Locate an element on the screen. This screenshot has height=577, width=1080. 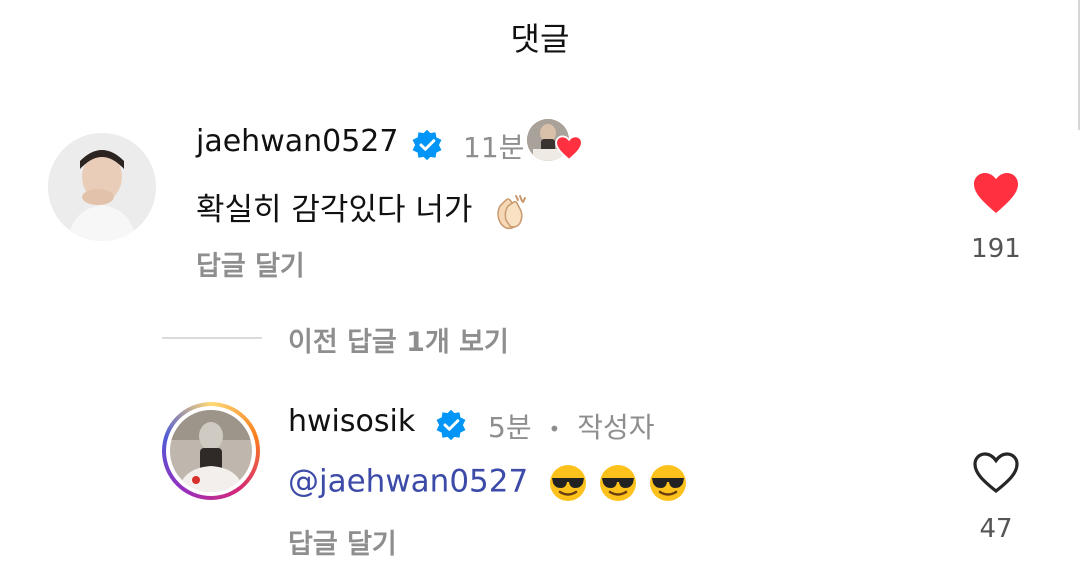
creator-liked-indicator is located at coordinates (557, 142).